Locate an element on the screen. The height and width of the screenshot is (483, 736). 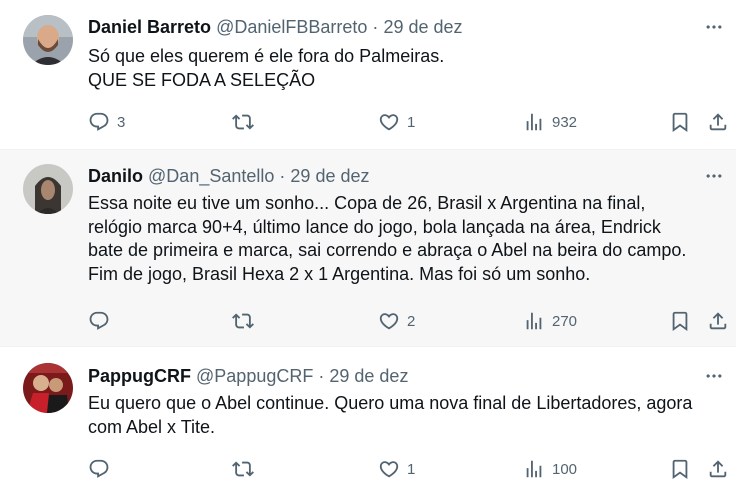
tweet-header: Danilo @Dan_Santello · 29 de dez is located at coordinates (229, 176).